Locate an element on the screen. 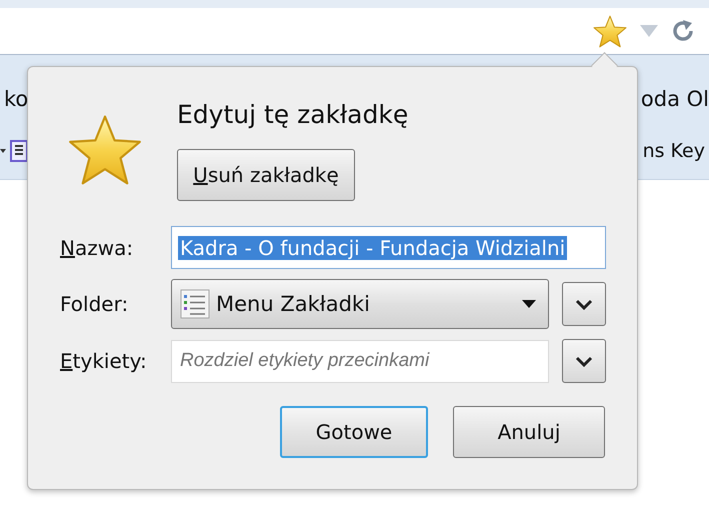 The image size is (709, 513). remove-bookmark-button: Usuń zakładkę is located at coordinates (266, 175).